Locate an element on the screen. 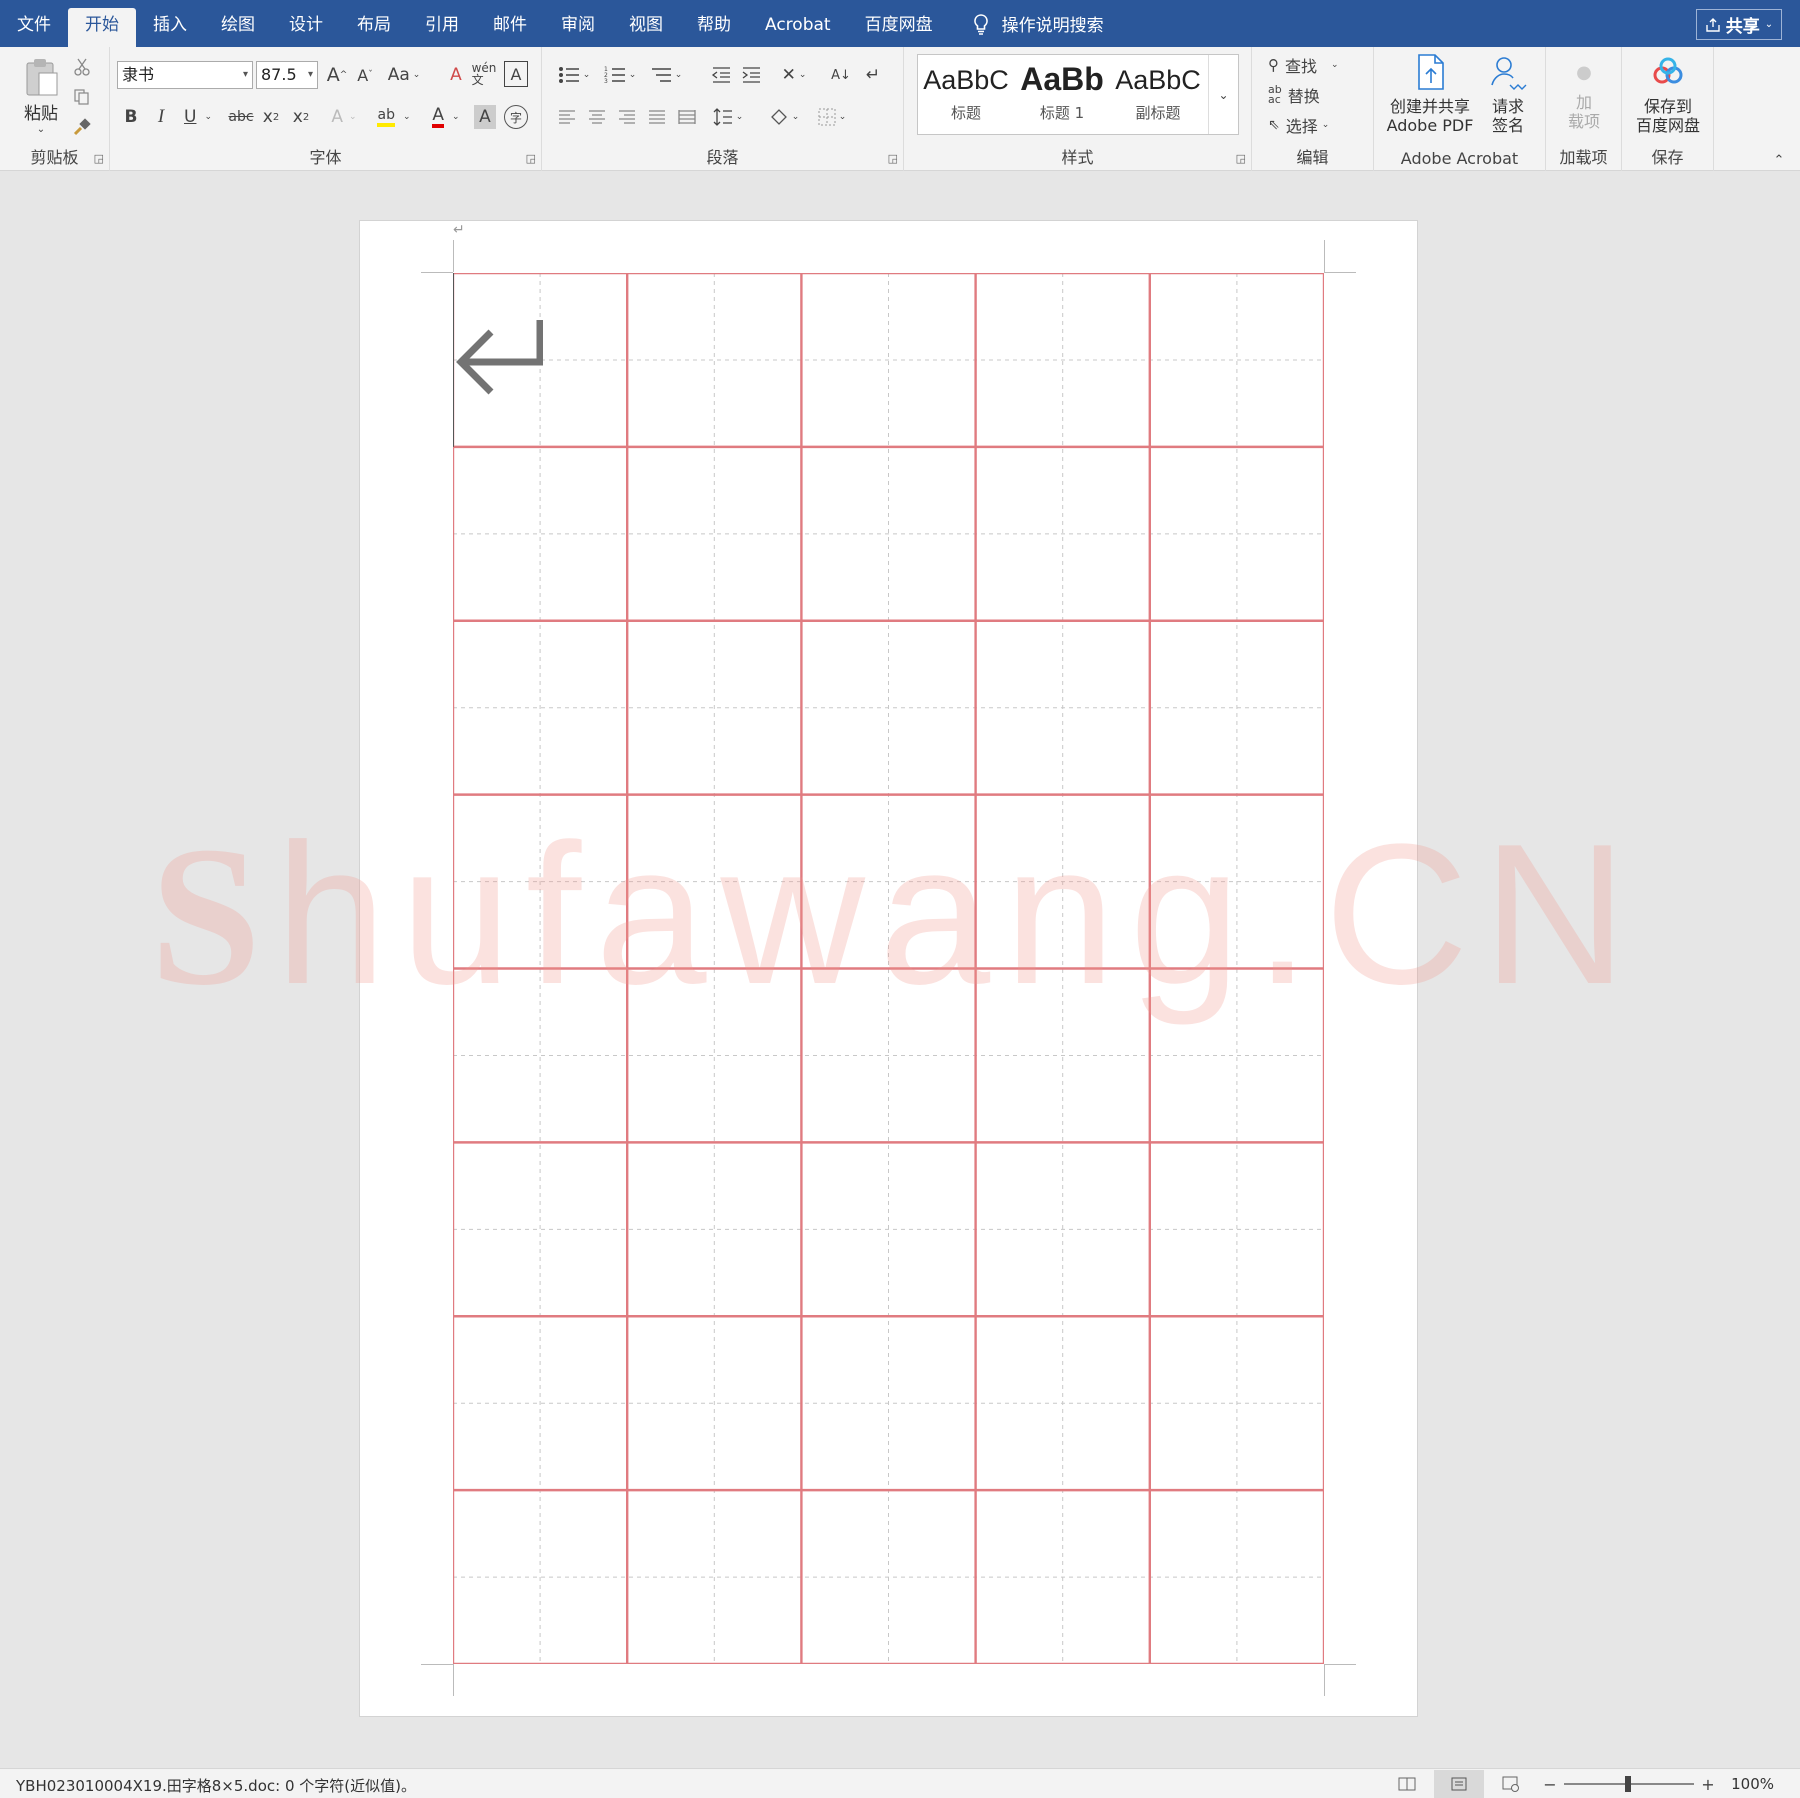 Image resolution: width=1800 pixels, height=1798 pixels. collapse-ribbon-icon: ⌃ is located at coordinates (1779, 160).